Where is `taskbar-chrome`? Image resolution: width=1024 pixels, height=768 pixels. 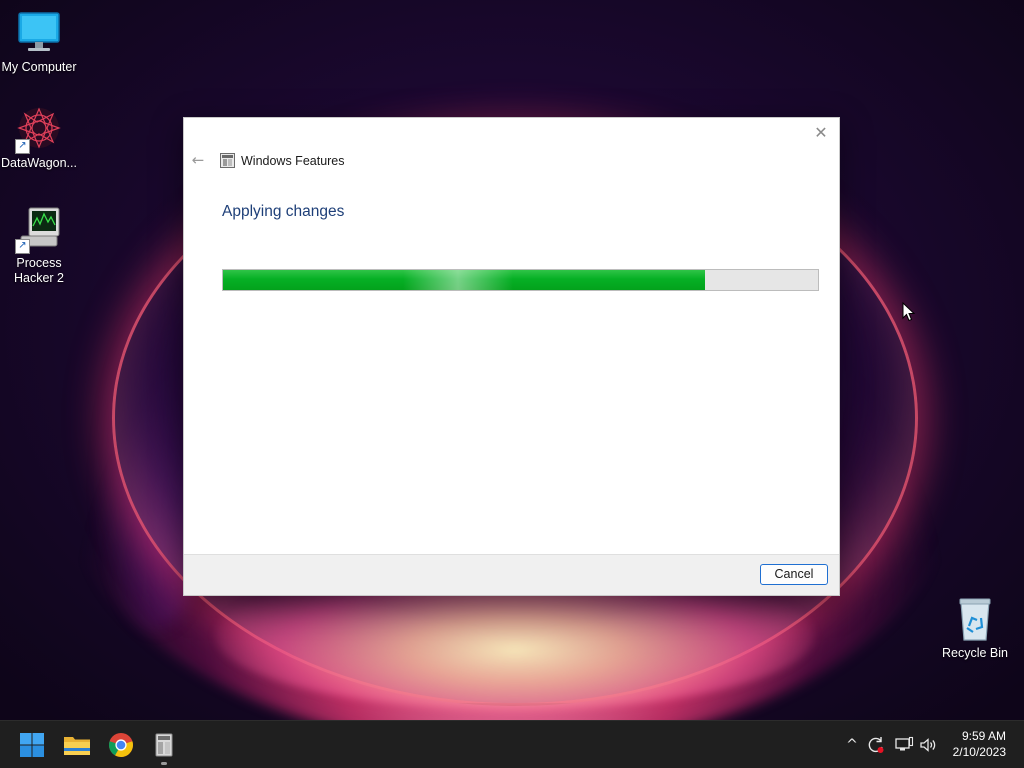 taskbar-chrome is located at coordinates (121, 745).